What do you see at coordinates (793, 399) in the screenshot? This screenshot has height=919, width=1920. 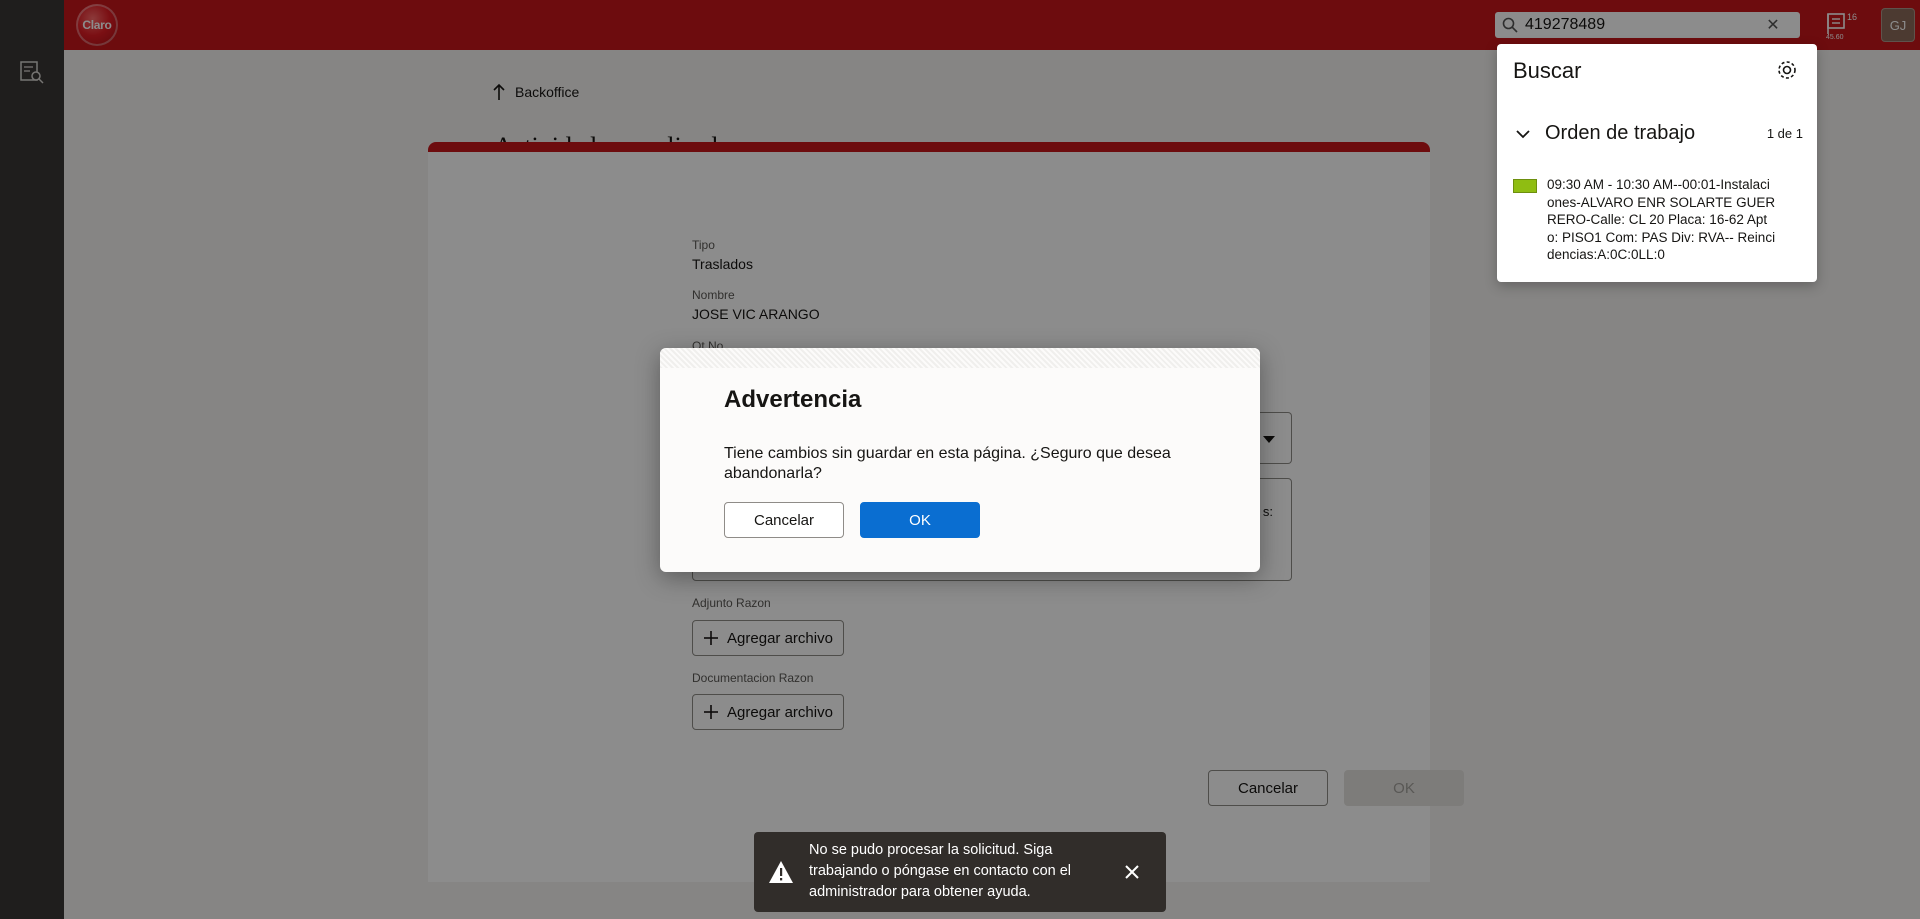 I see `dialog-title: Advertencia` at bounding box center [793, 399].